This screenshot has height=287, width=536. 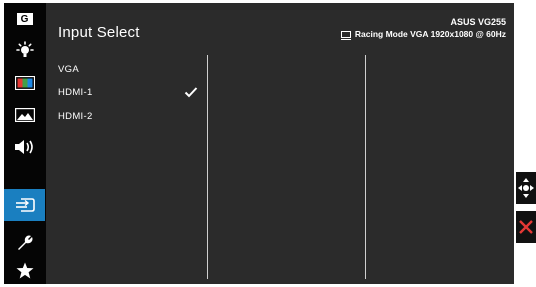 I want to click on monitor-model: ASUS VG255, so click(x=478, y=22).